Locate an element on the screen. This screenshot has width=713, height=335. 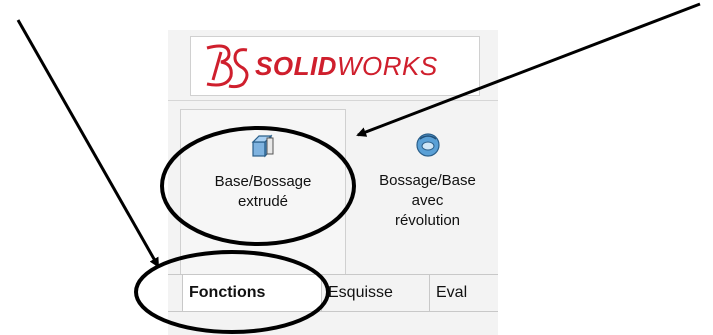
annotation-circle-tab is located at coordinates (232, 292).